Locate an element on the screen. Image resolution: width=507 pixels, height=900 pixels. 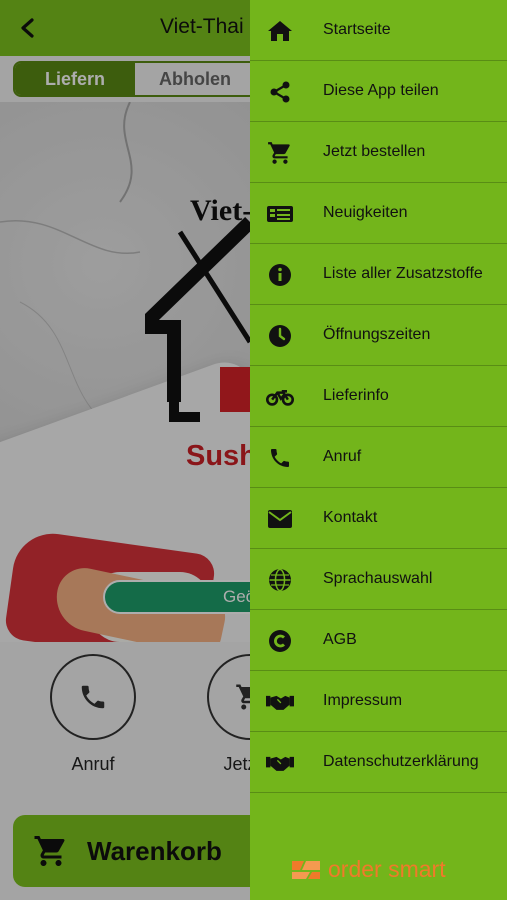
share-icon is located at coordinates (280, 92).